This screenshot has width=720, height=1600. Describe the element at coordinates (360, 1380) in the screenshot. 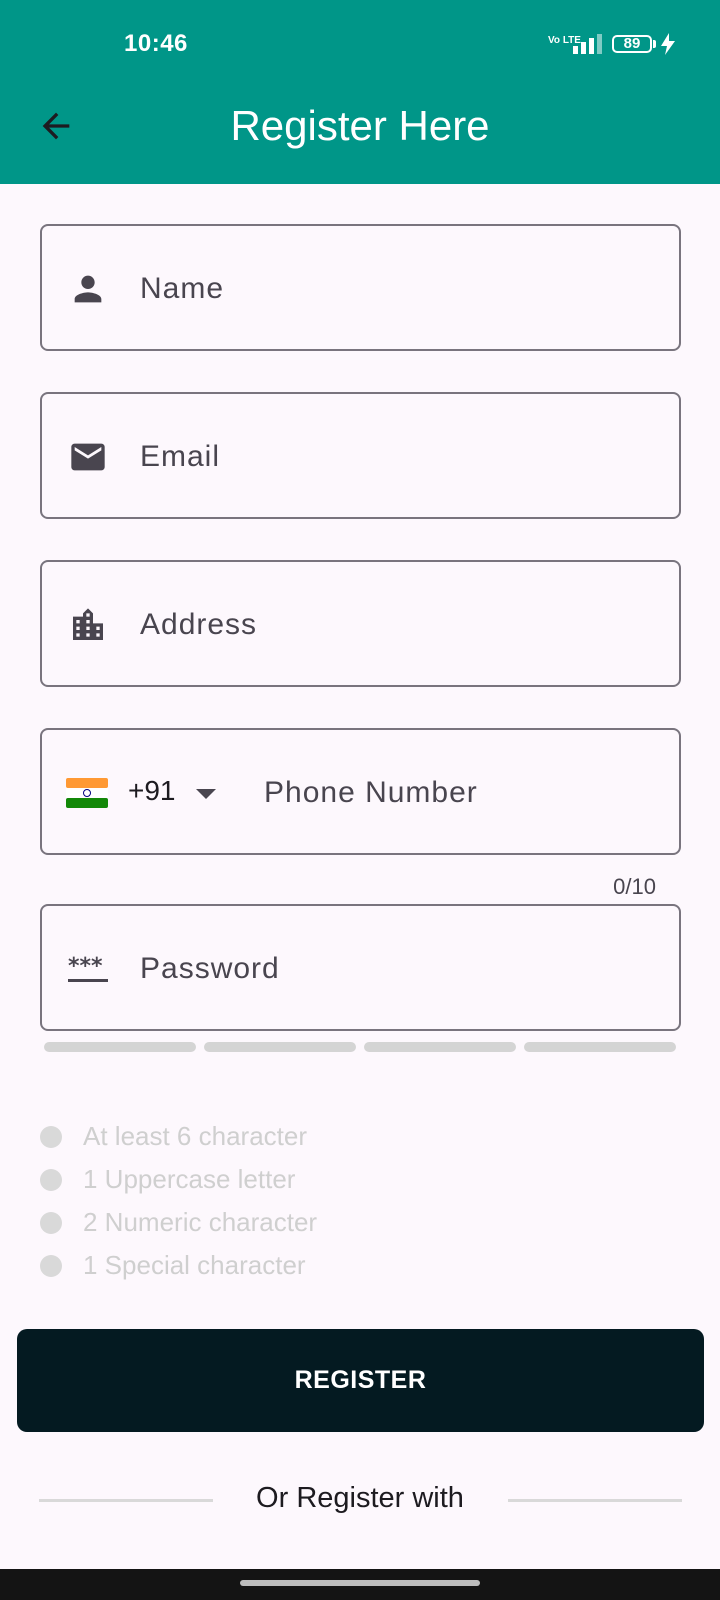

I see `register-button: REGISTER` at that location.